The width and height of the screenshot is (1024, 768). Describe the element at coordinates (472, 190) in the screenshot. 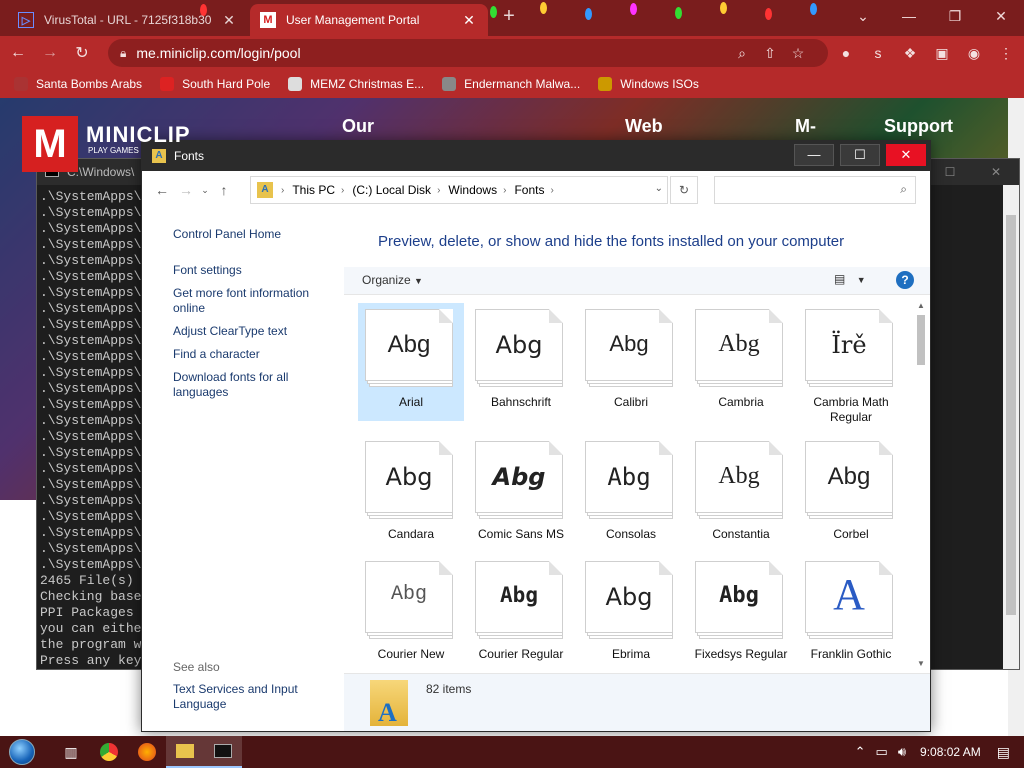

I see `breadcrumb-windows: Windows` at that location.